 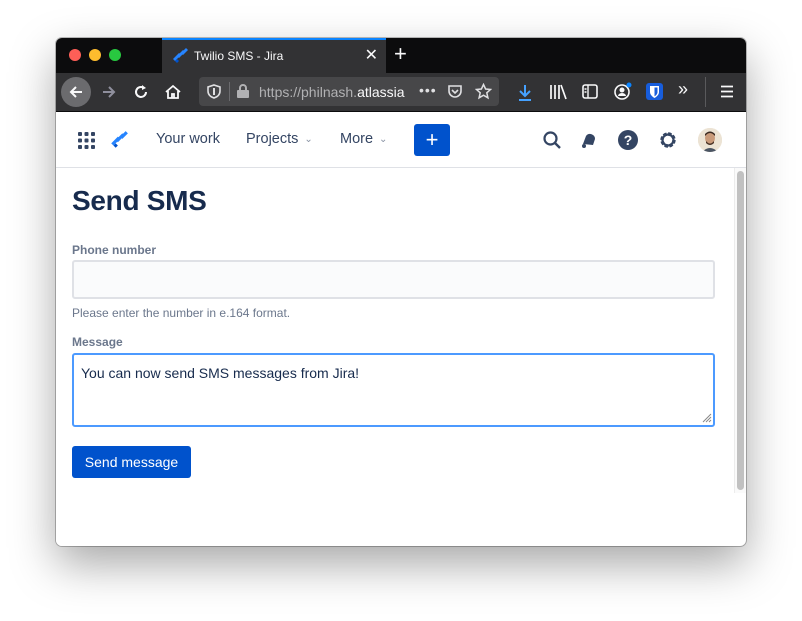 What do you see at coordinates (590, 91) in the screenshot?
I see `sidebar-icon` at bounding box center [590, 91].